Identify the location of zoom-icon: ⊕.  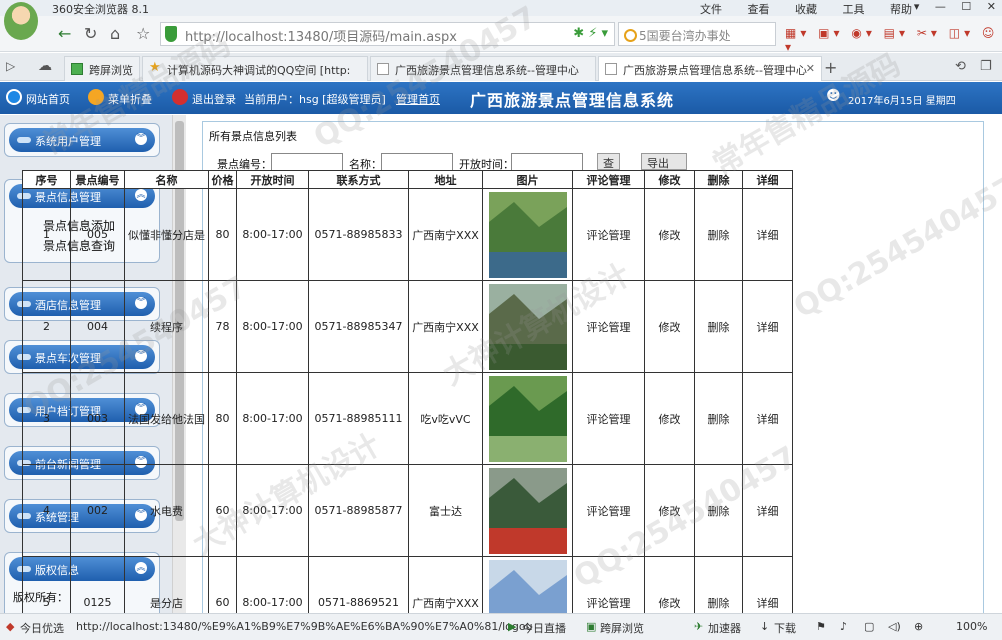
(918, 626).